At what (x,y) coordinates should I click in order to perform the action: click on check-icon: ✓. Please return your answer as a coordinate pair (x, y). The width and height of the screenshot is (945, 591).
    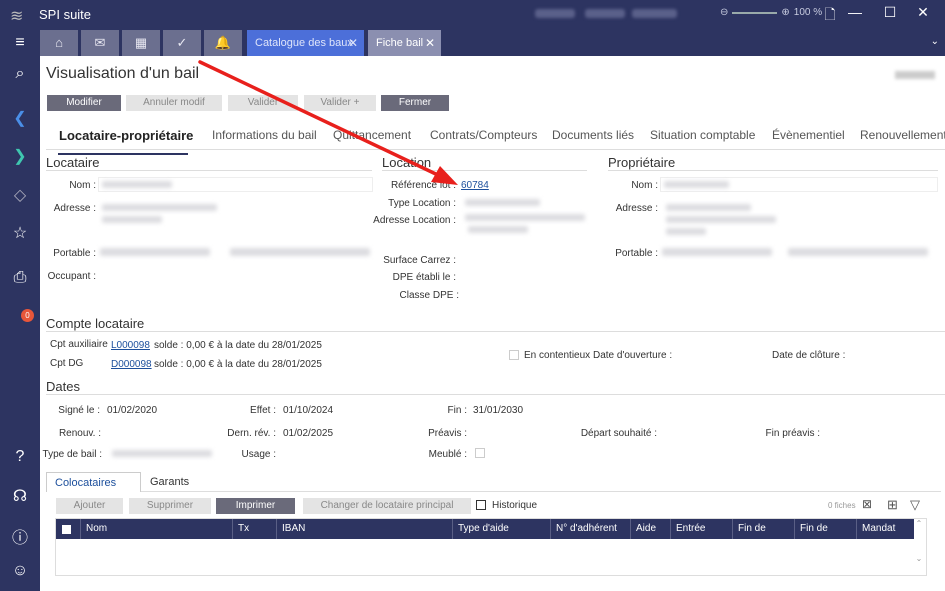
    Looking at the image, I should click on (182, 43).